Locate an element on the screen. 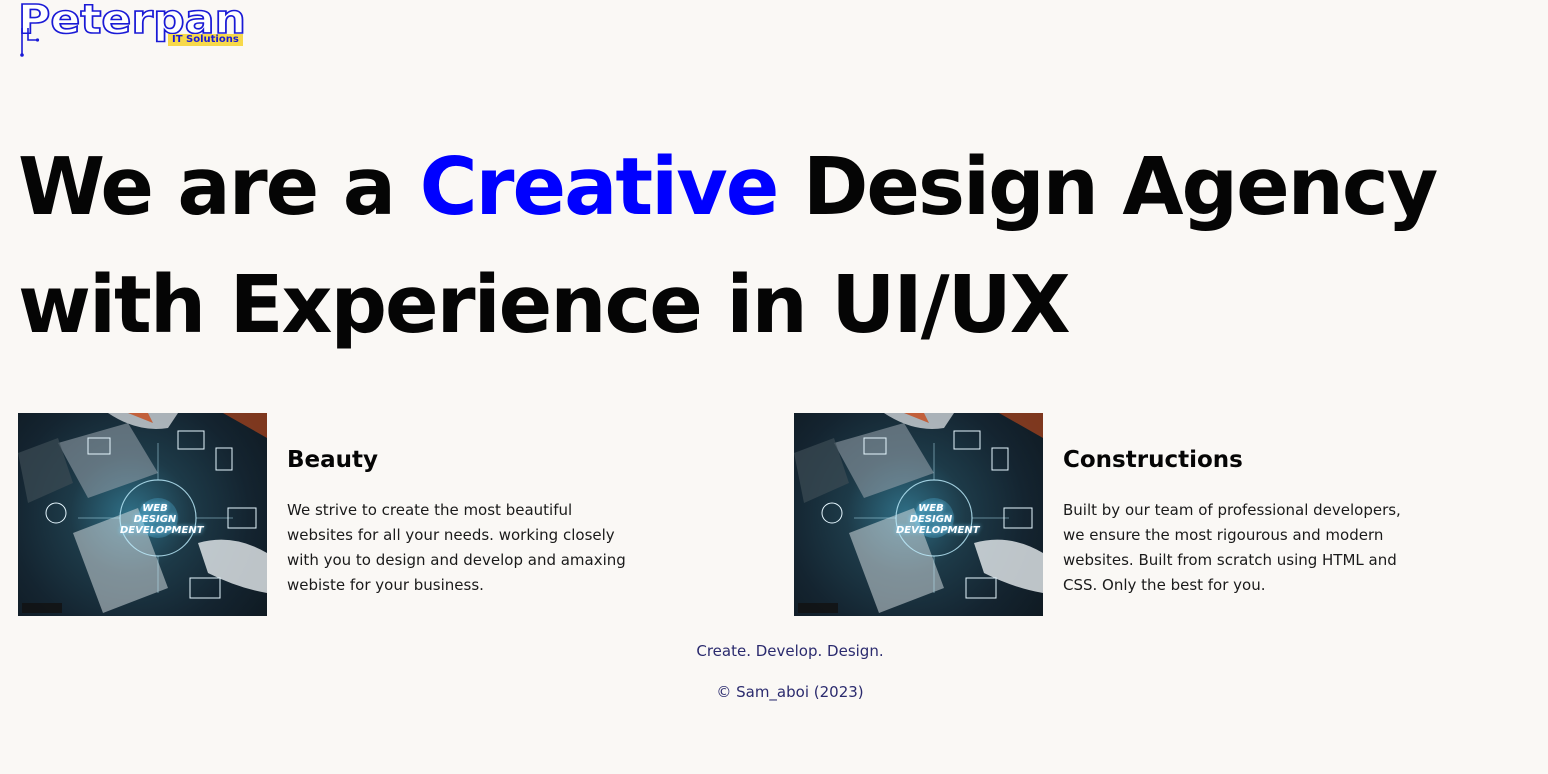  circuit-lines-icon is located at coordinates (30, 42).